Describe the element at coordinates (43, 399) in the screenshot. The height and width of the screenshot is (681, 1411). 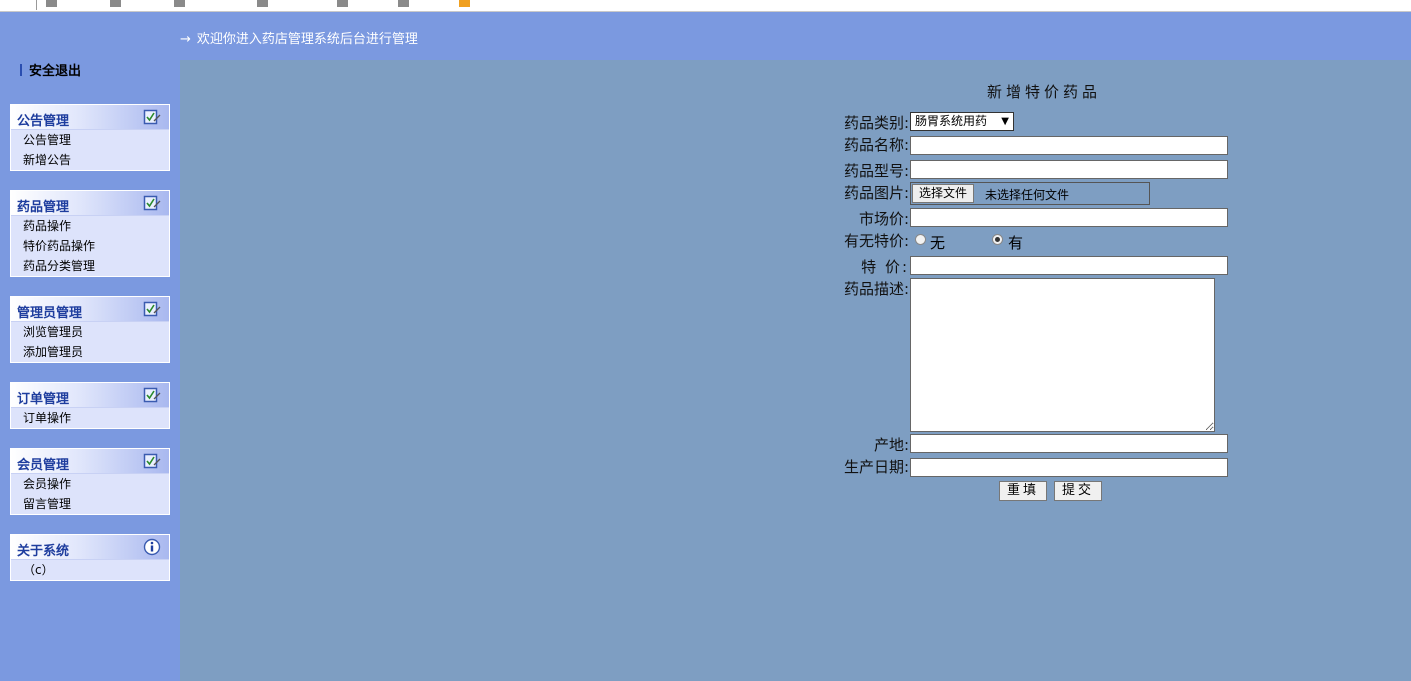
I see `panel-title: 订单管理` at that location.